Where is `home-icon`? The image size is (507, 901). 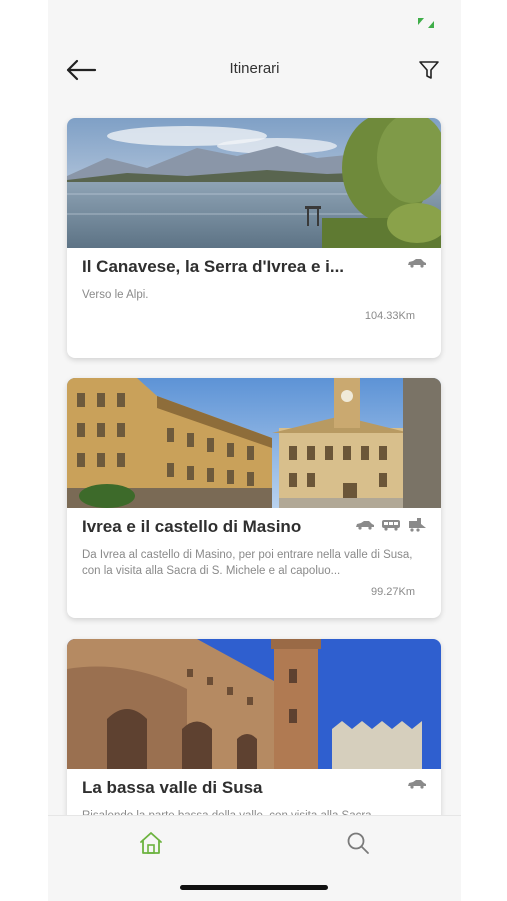 home-icon is located at coordinates (151, 843).